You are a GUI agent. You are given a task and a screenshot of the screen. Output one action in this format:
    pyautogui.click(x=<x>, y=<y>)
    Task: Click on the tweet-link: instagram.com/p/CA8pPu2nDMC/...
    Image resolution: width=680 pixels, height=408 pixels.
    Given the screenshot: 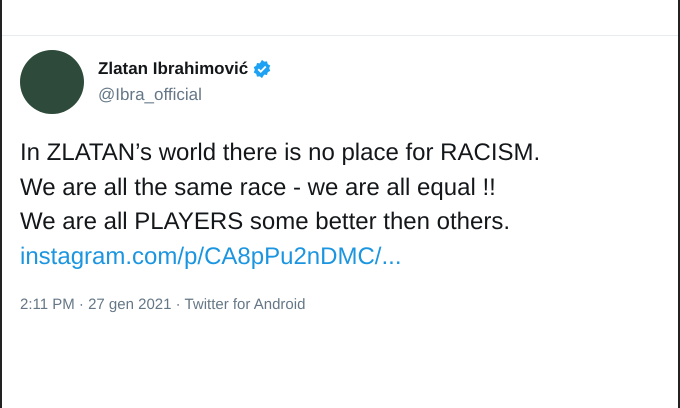 What is the action you would take?
    pyautogui.click(x=340, y=257)
    